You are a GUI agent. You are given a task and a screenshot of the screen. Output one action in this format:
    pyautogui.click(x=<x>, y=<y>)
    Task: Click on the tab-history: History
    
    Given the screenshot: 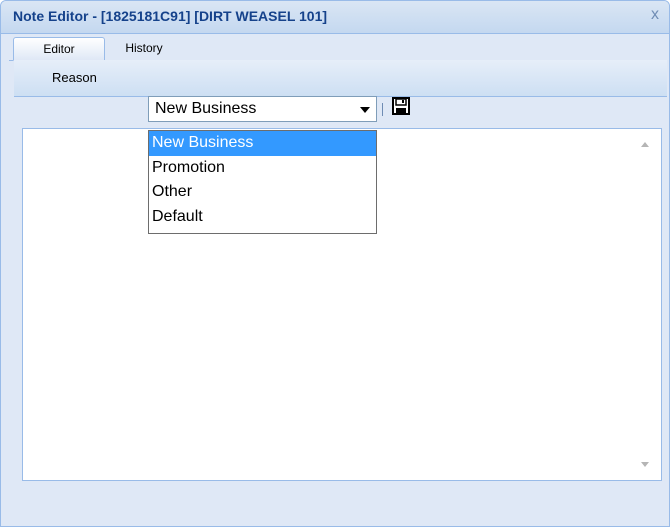 What is the action you would take?
    pyautogui.click(x=144, y=48)
    